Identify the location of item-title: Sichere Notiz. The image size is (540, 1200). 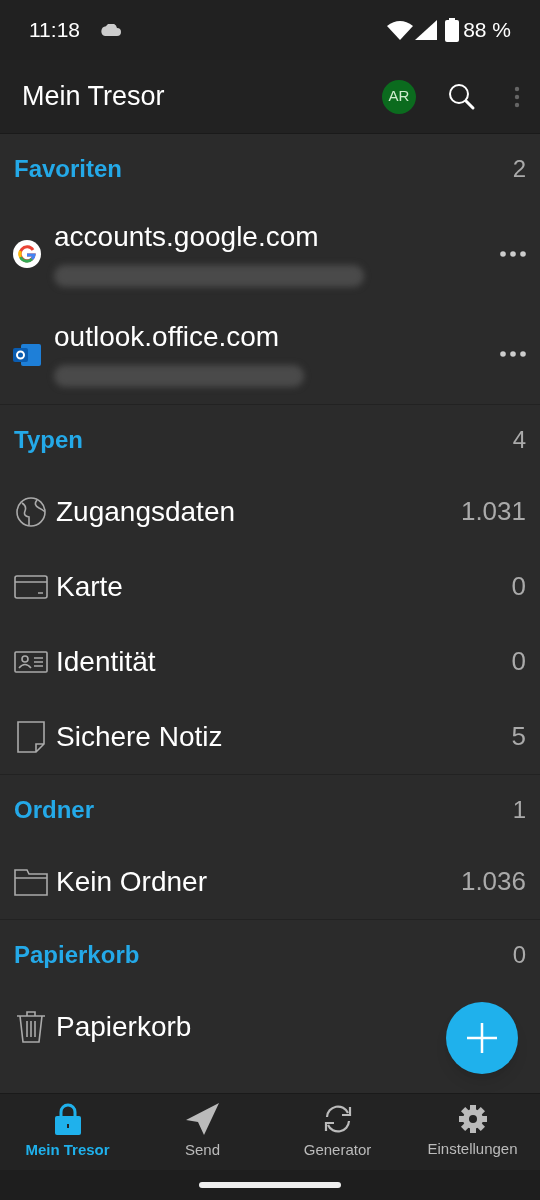
(139, 736).